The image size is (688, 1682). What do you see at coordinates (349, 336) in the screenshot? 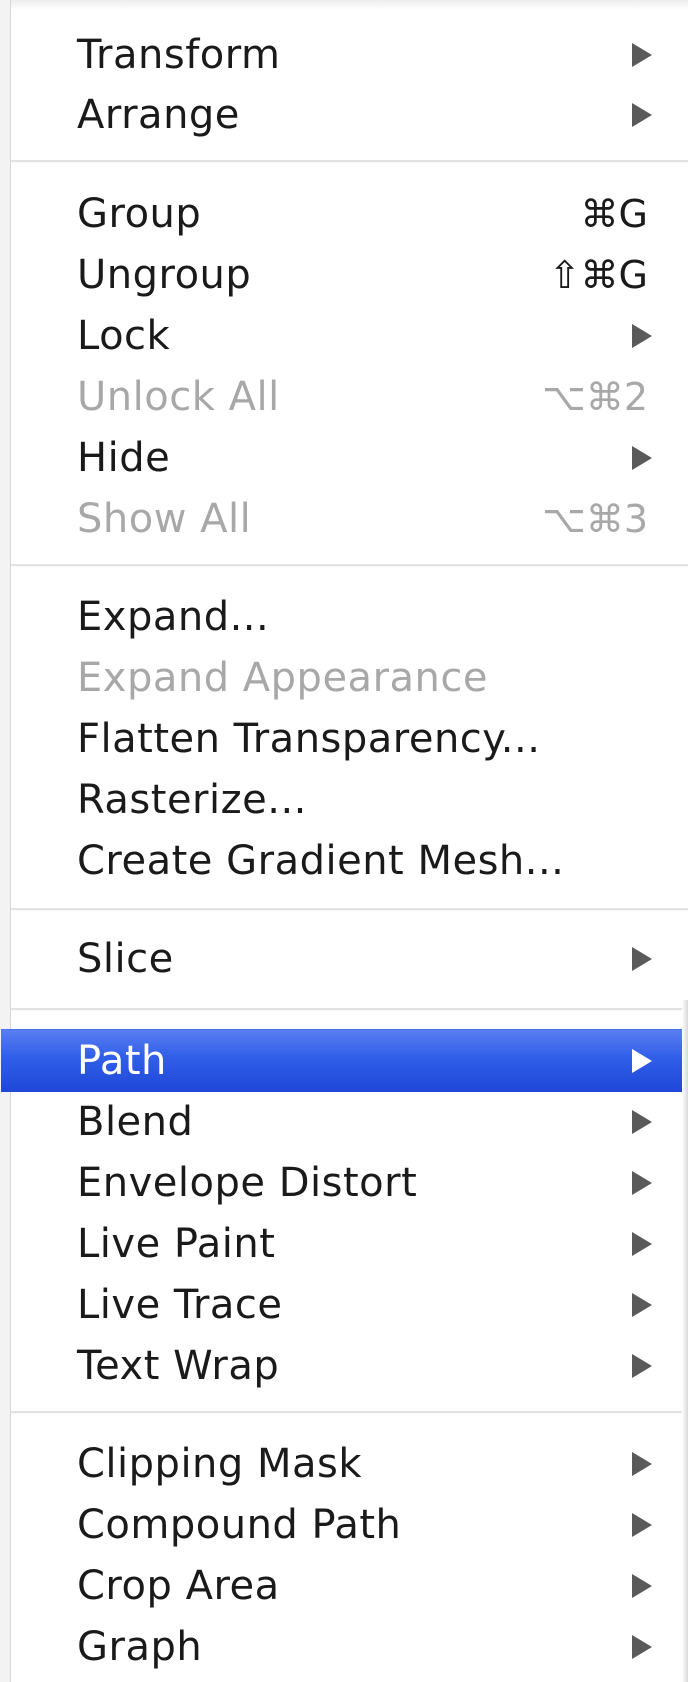
I see `menu-item-lock: Lock` at bounding box center [349, 336].